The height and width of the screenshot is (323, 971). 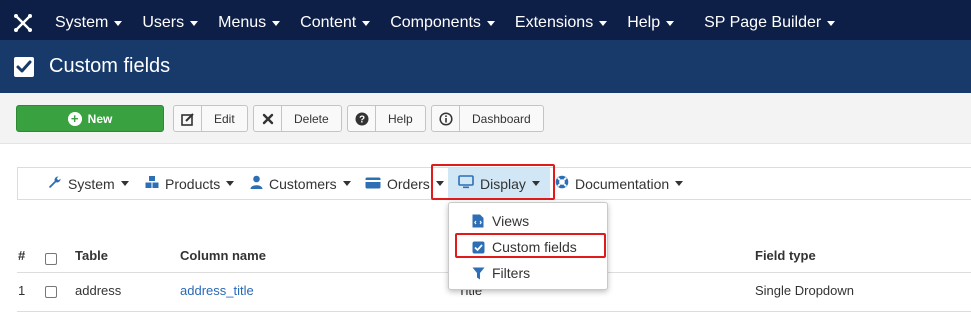 I want to click on subnav-label: Documentation, so click(x=622, y=183).